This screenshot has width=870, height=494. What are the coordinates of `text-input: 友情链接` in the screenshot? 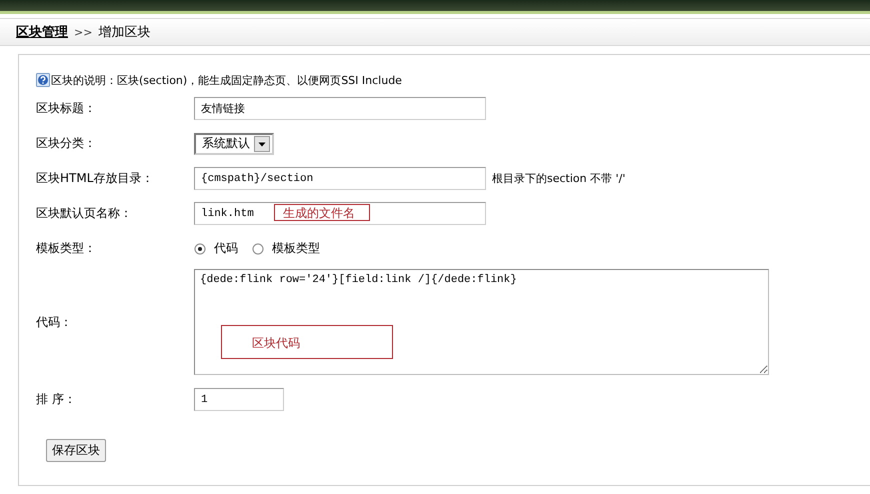 It's located at (340, 108).